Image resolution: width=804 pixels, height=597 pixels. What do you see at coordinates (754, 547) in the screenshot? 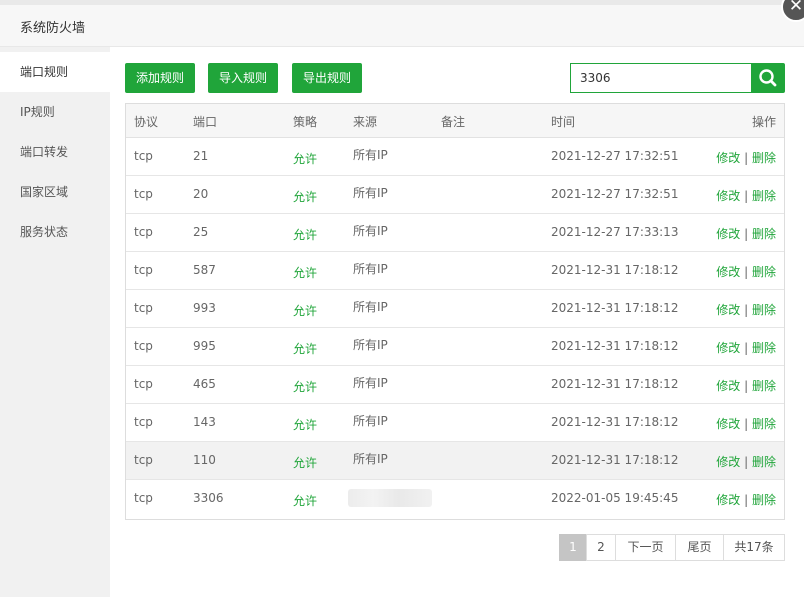
I see `total-count: 共17条` at bounding box center [754, 547].